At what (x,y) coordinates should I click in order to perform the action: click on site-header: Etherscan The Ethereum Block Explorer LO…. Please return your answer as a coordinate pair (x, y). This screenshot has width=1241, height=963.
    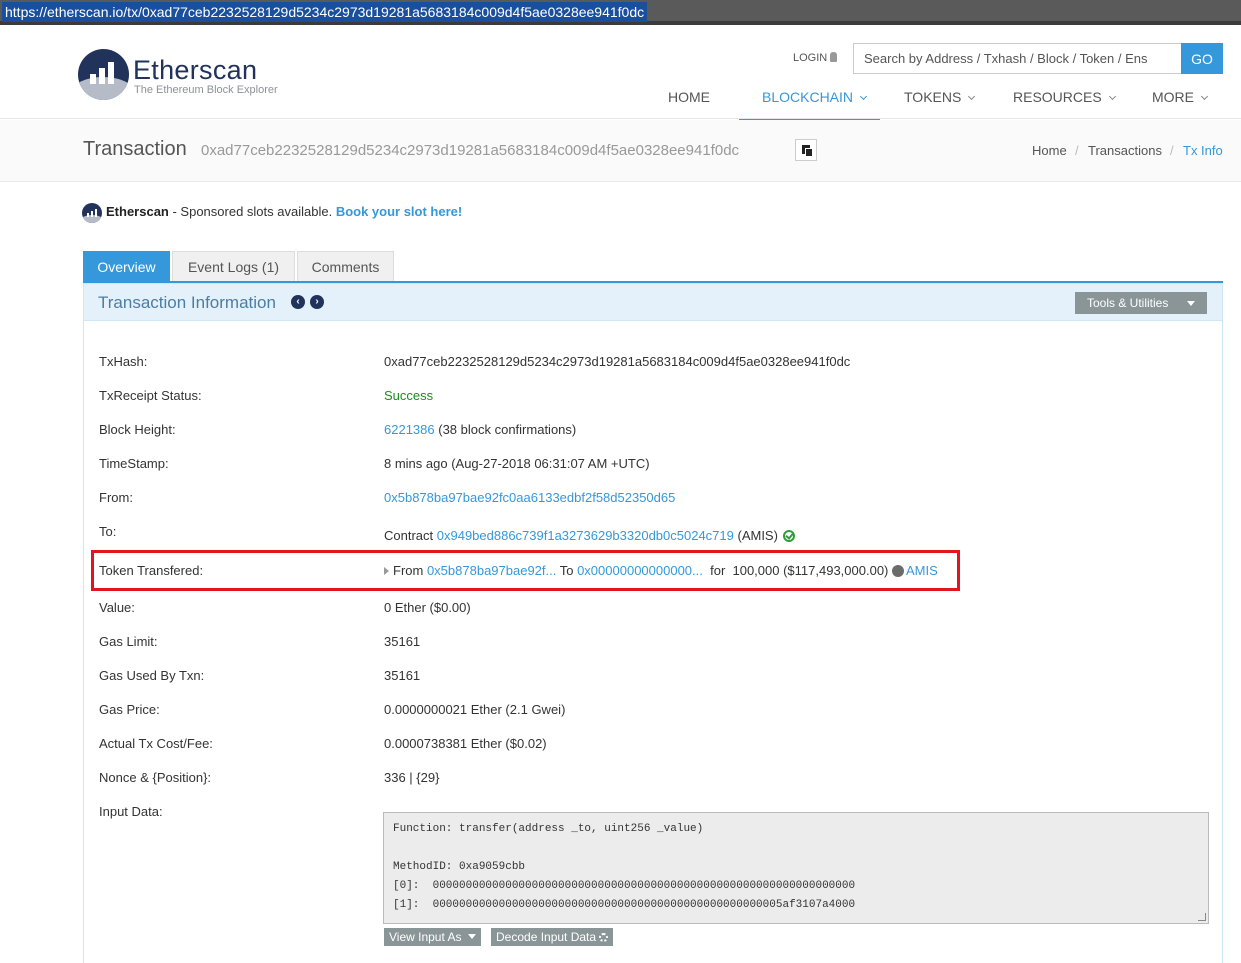
    Looking at the image, I should click on (620, 75).